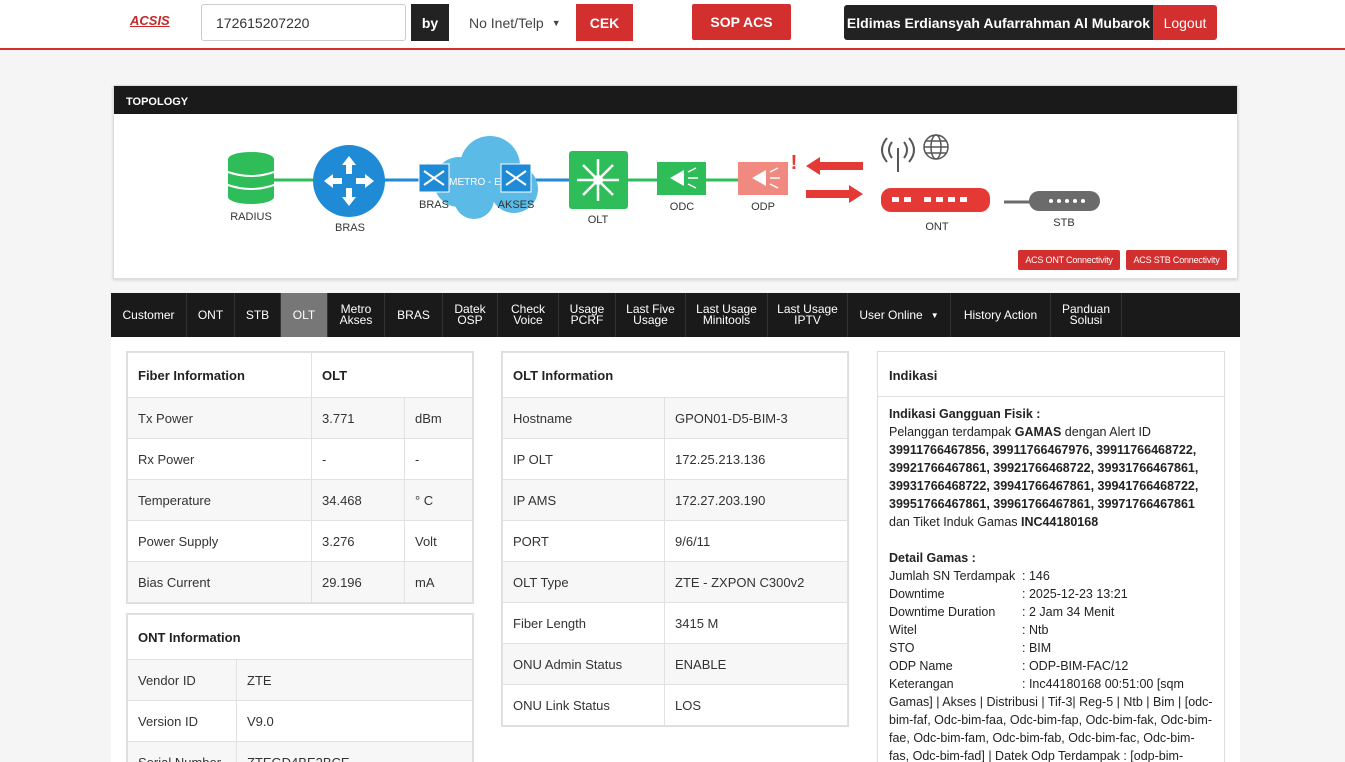 Image resolution: width=1345 pixels, height=762 pixels. Describe the element at coordinates (756, 664) in the screenshot. I see `row-value: ENABLE` at that location.